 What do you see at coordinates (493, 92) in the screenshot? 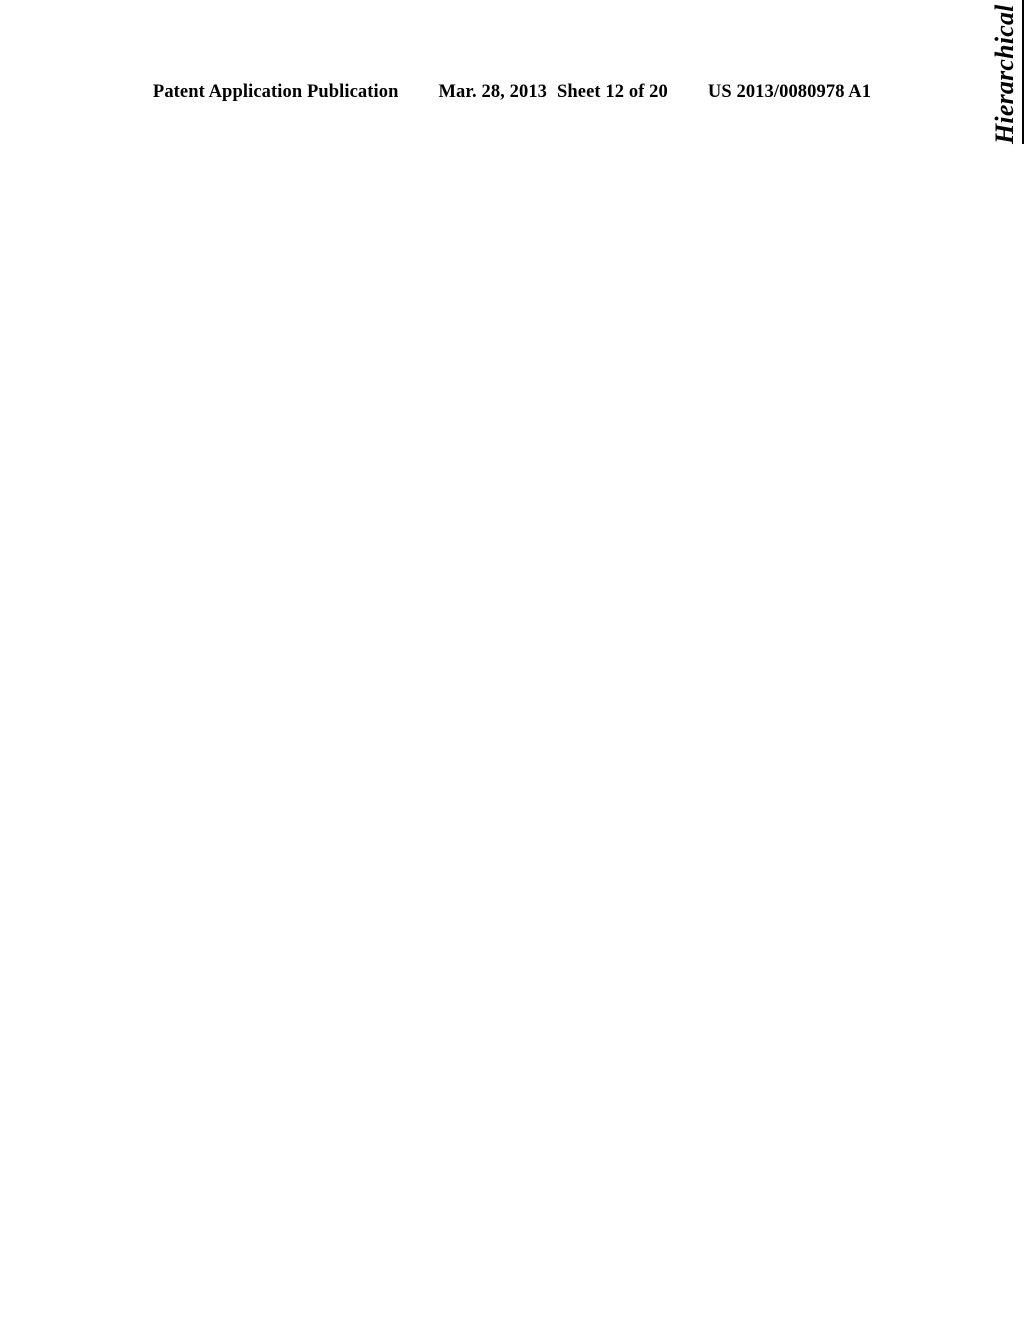
I see `publication-date: Mar. 28, 2013` at bounding box center [493, 92].